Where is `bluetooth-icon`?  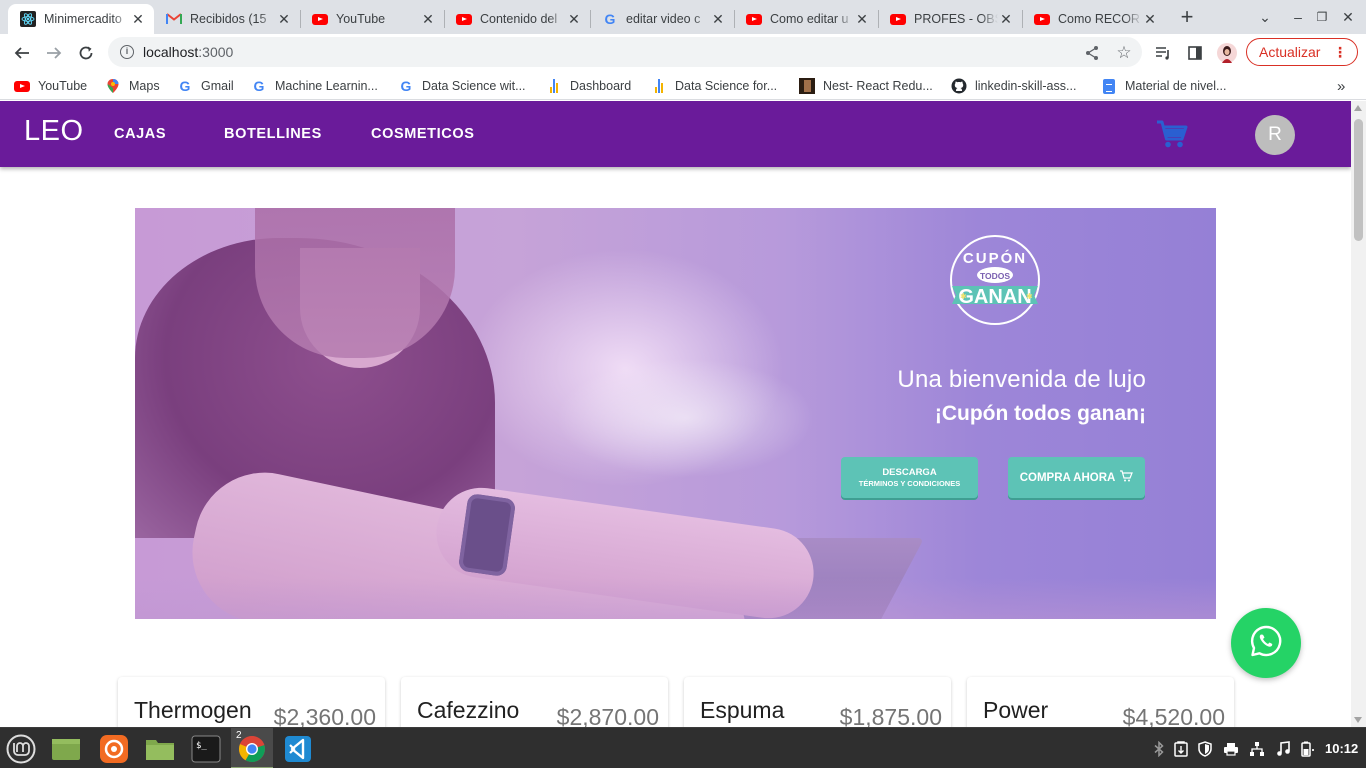
bluetooth-icon is located at coordinates (1159, 749).